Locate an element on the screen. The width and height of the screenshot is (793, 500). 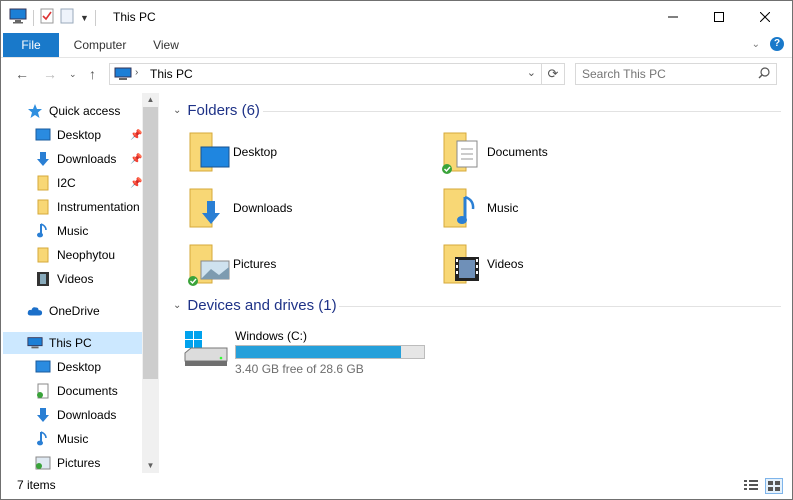
desktop-folder-icon is located at coordinates (209, 153).